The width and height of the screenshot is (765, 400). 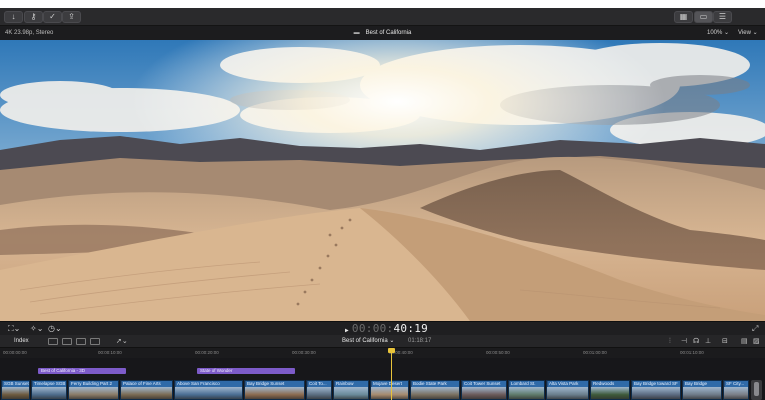 I want to click on connect-clip-icon, so click(x=81, y=341).